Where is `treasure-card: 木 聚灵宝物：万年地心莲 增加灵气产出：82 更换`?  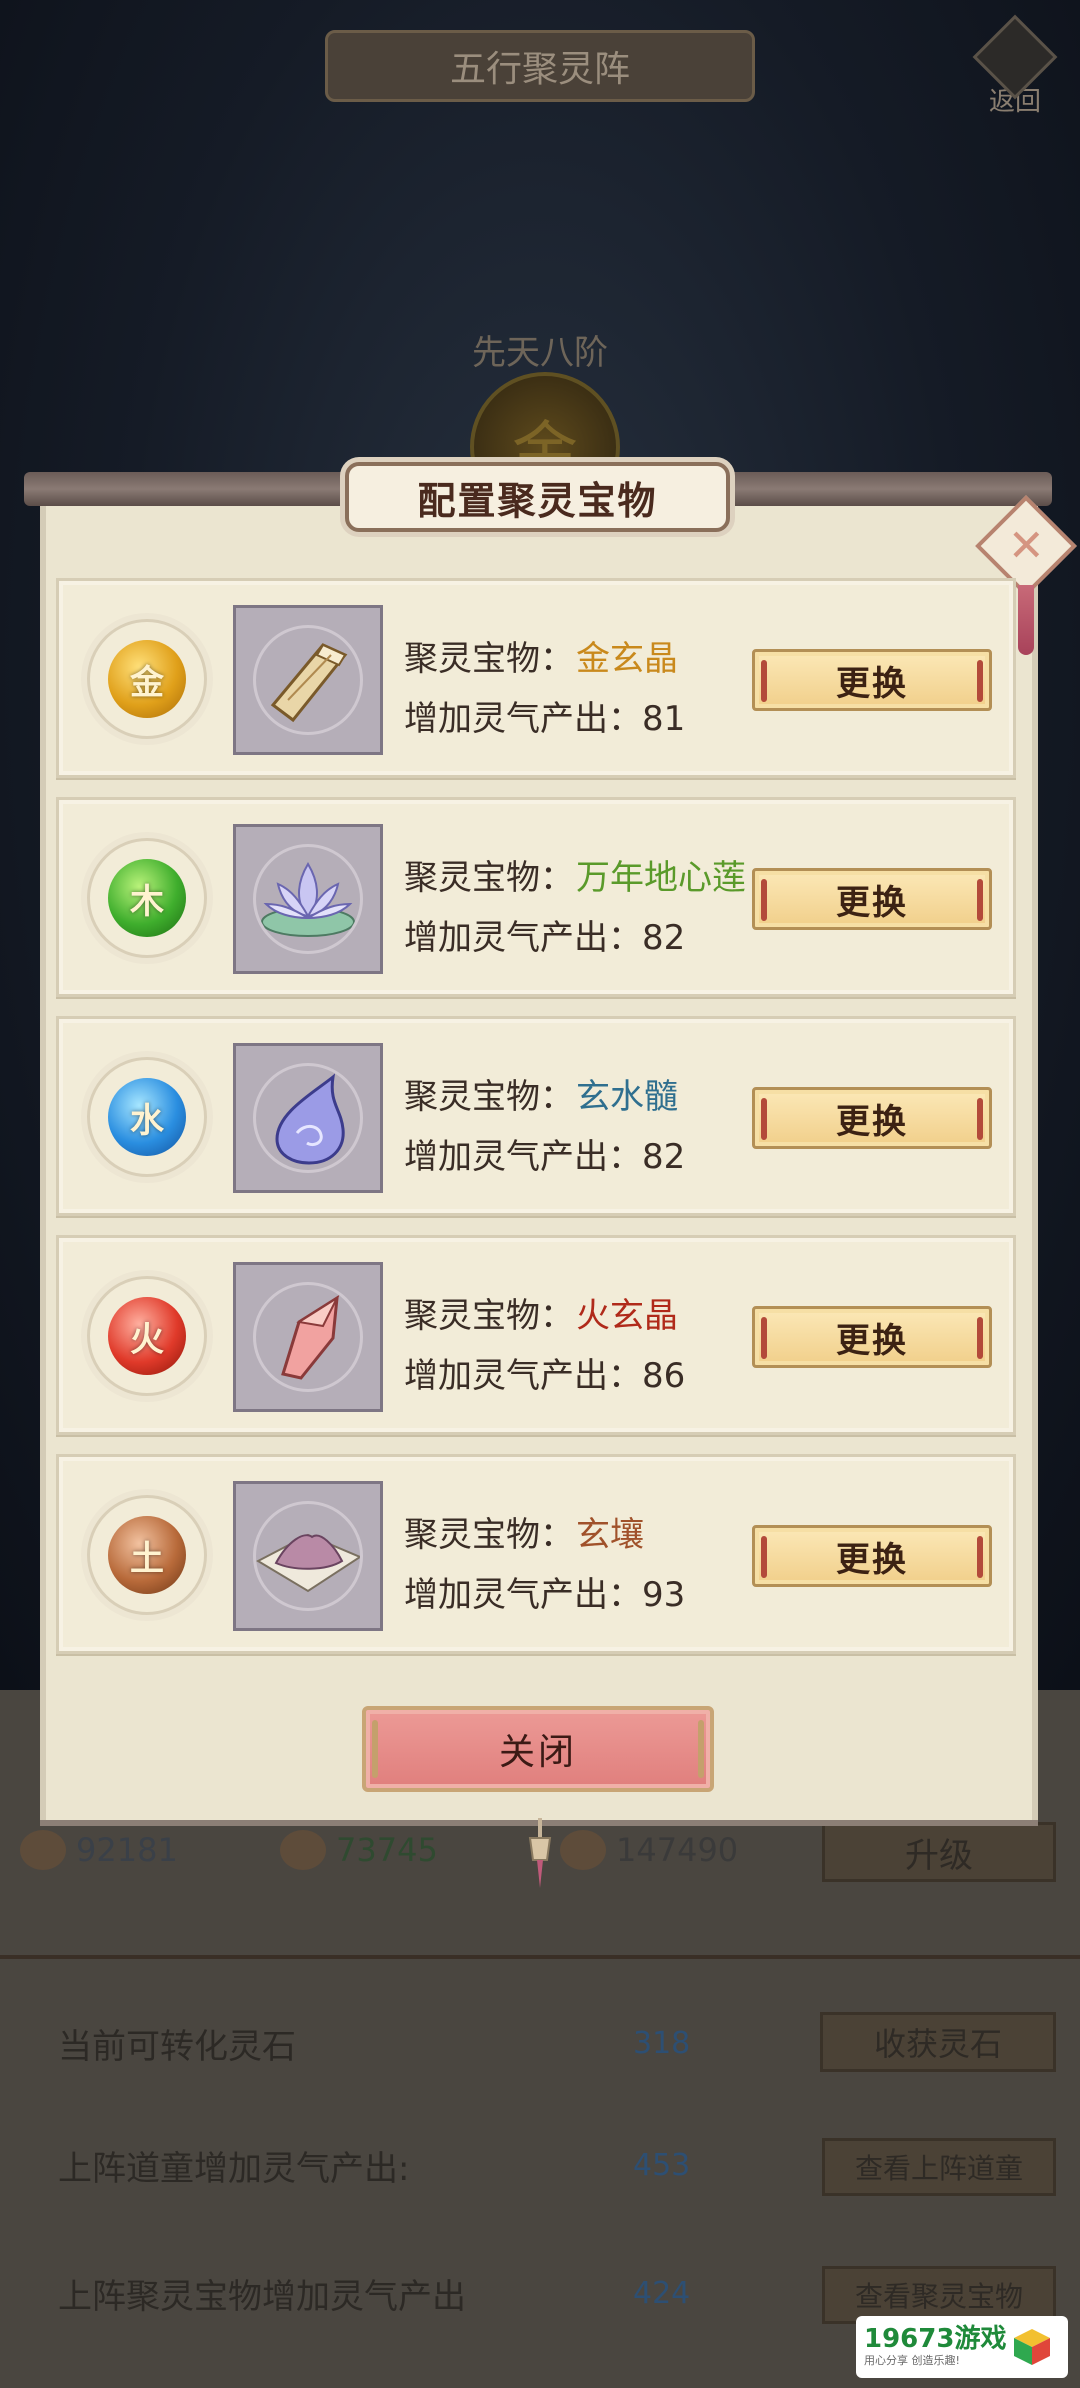
treasure-card: 木 聚灵宝物：万年地心莲 增加灵气产出：82 更换 is located at coordinates (536, 897).